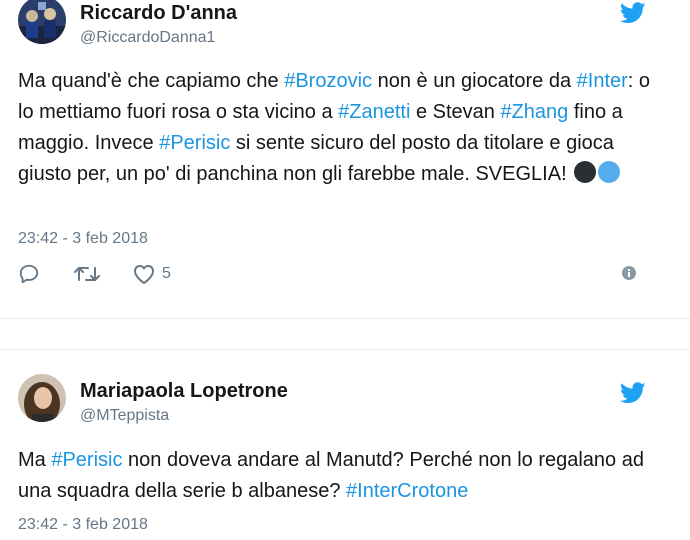  I want to click on hashtag-link: #Inter, so click(602, 81).